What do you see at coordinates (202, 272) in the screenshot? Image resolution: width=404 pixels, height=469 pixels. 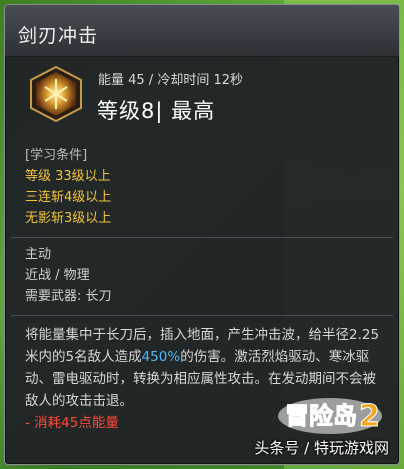 I see `skill-type-section: 主动 近战 / 物理 需要武器: 长刀` at bounding box center [202, 272].